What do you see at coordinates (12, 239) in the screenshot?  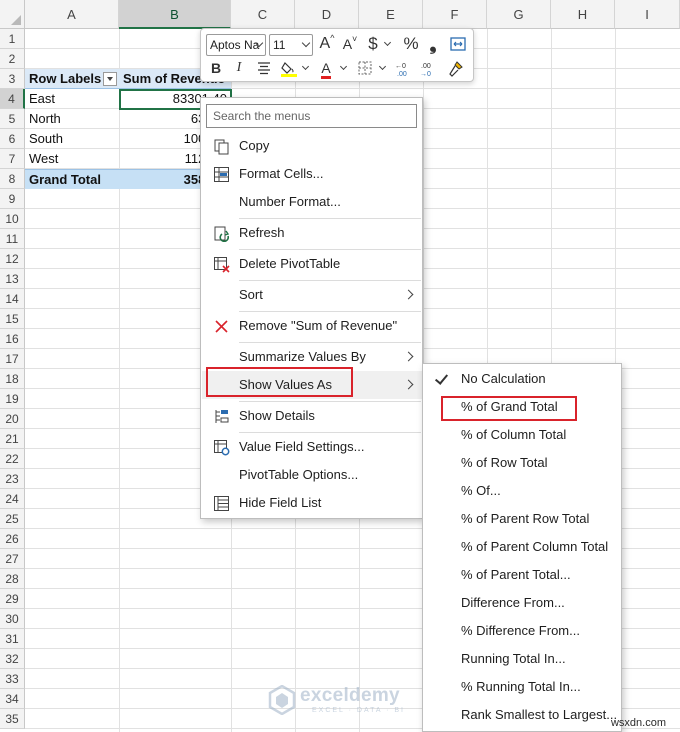 I see `row-header-11: 11` at bounding box center [12, 239].